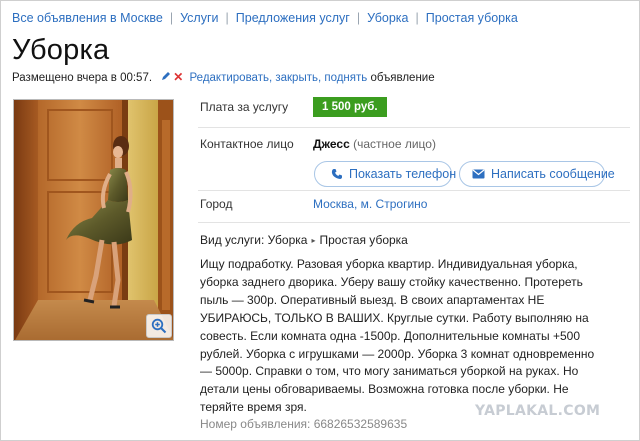 The height and width of the screenshot is (441, 640). Describe the element at coordinates (402, 78) in the screenshot. I see `posting-meta-suffix: объявление` at that location.